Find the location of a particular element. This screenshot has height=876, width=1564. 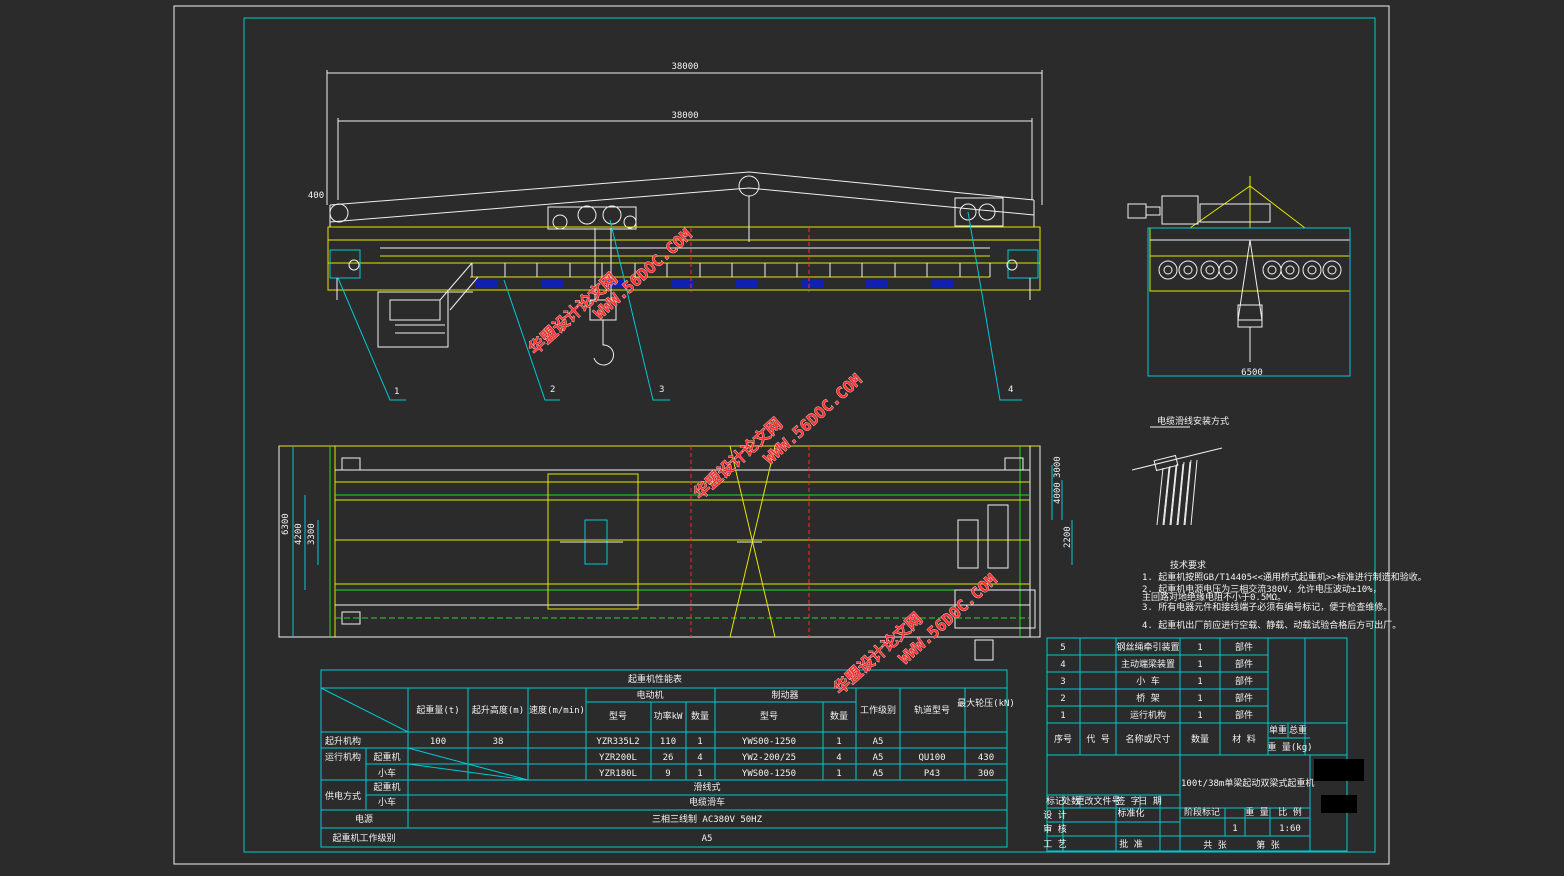

tb-file: 更改文件号 is located at coordinates (1097, 801).